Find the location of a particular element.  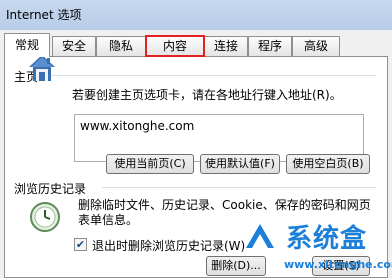

delete-on-exit-label: 退出时删除浏览历史记录(W) is located at coordinates (168, 245).